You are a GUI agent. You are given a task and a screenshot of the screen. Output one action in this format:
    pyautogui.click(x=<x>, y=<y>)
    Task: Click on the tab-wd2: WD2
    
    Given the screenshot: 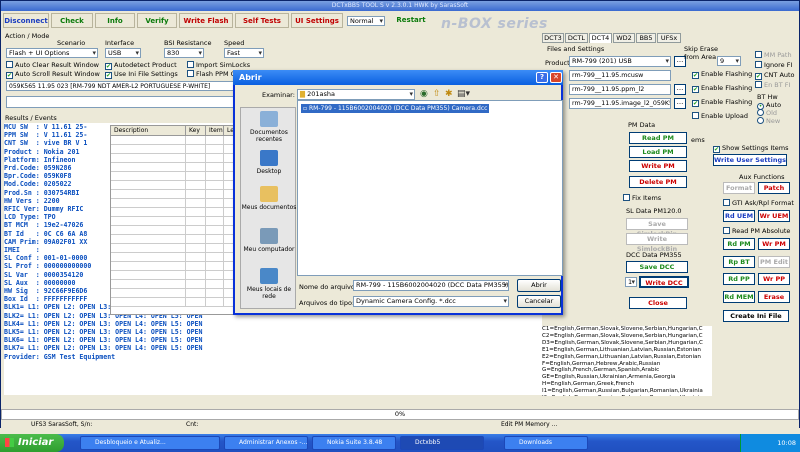 What is the action you would take?
    pyautogui.click(x=624, y=38)
    